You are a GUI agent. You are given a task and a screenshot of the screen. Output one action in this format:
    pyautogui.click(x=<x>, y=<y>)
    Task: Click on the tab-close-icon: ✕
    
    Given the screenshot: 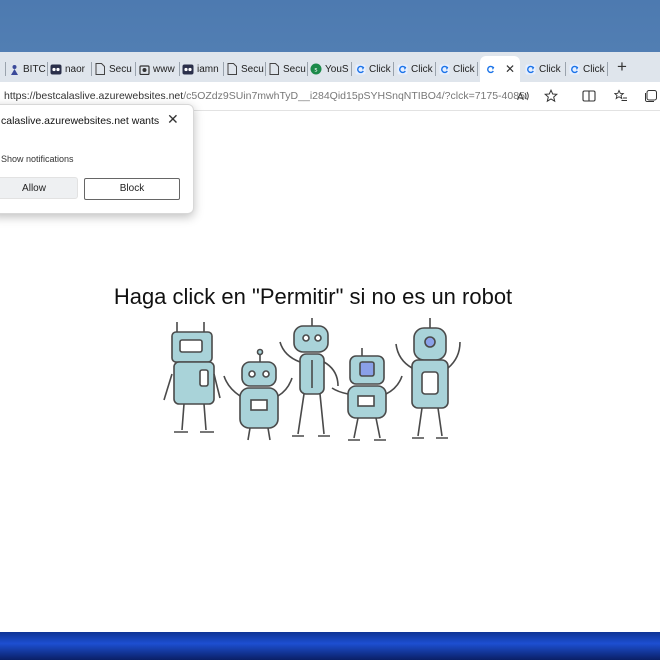 What is the action you would take?
    pyautogui.click(x=510, y=69)
    